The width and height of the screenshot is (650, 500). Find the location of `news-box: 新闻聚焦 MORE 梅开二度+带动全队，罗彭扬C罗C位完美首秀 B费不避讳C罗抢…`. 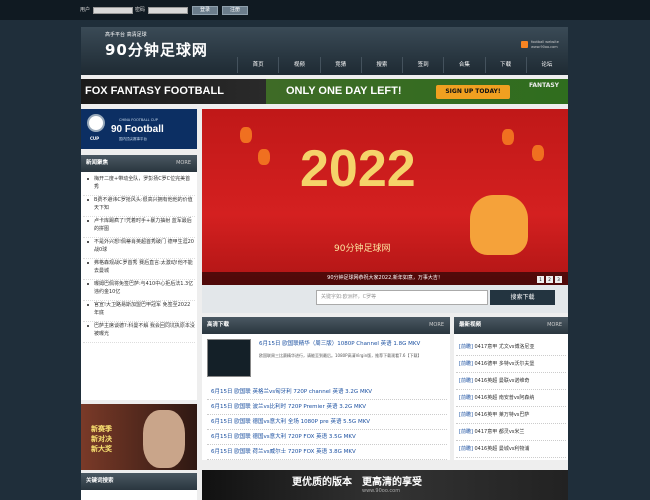

news-box: 新闻聚焦 MORE 梅开二度+带动全队，罗彭扬C罗C位完美首秀 B费不避讳C罗抢… is located at coordinates (139, 277).